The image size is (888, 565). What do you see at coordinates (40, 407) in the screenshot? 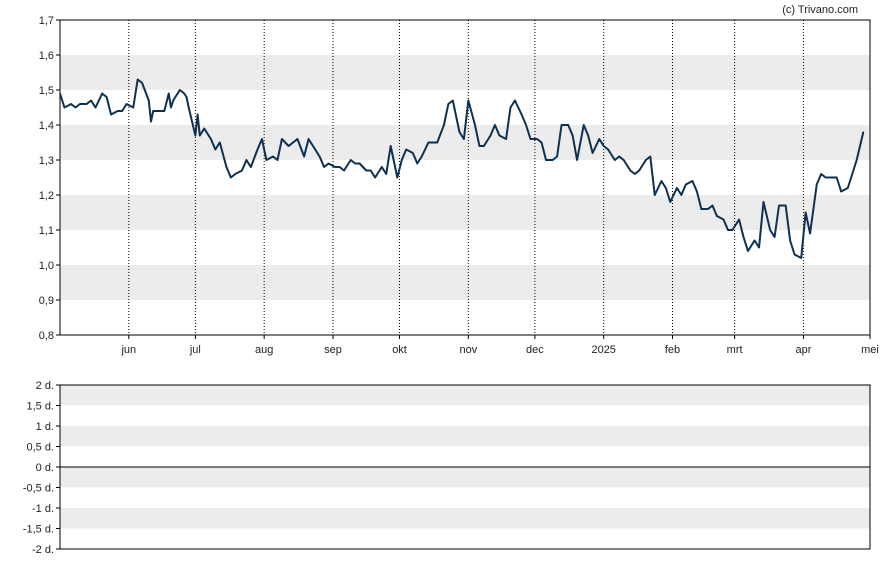
I see `dividend-y-tick-label: 1,5 d.` at bounding box center [40, 407].